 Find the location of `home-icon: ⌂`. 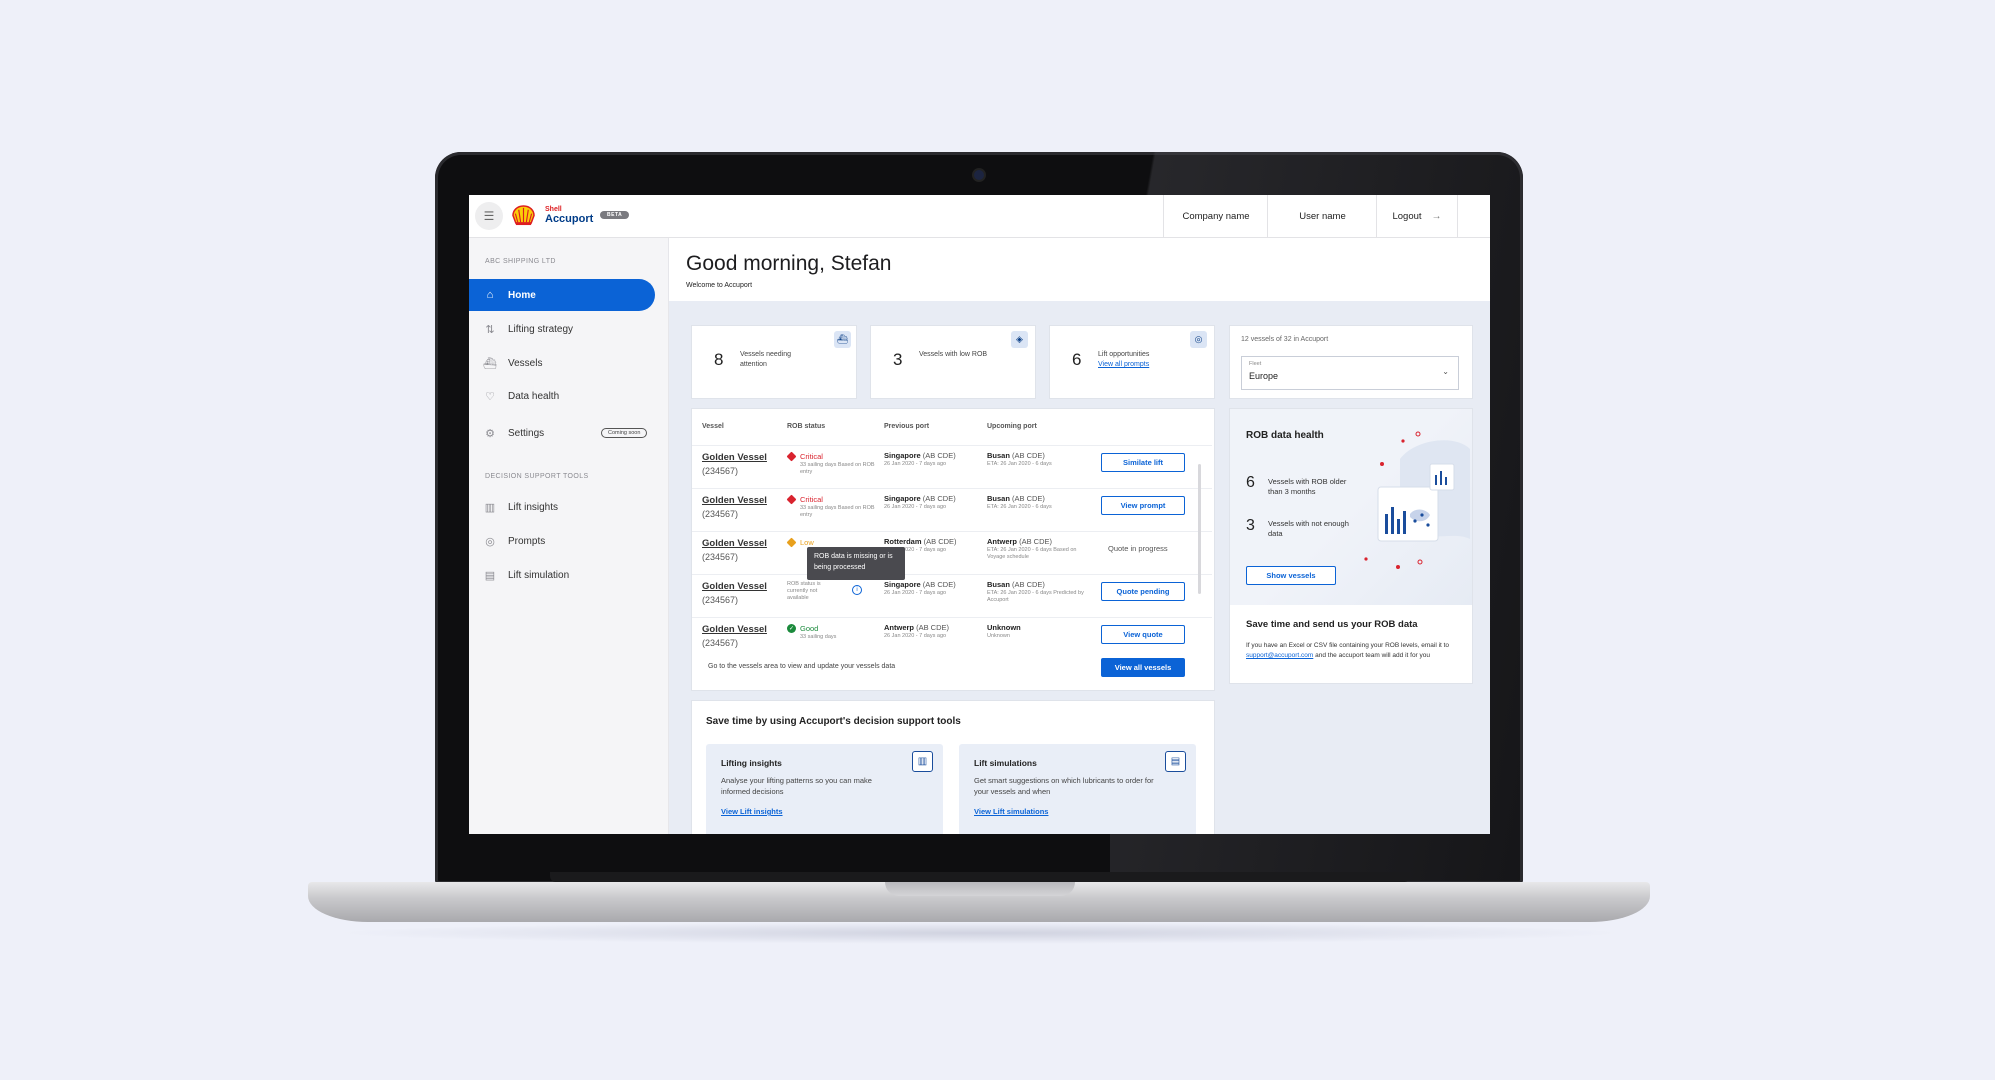

home-icon: ⌂ is located at coordinates (490, 295).